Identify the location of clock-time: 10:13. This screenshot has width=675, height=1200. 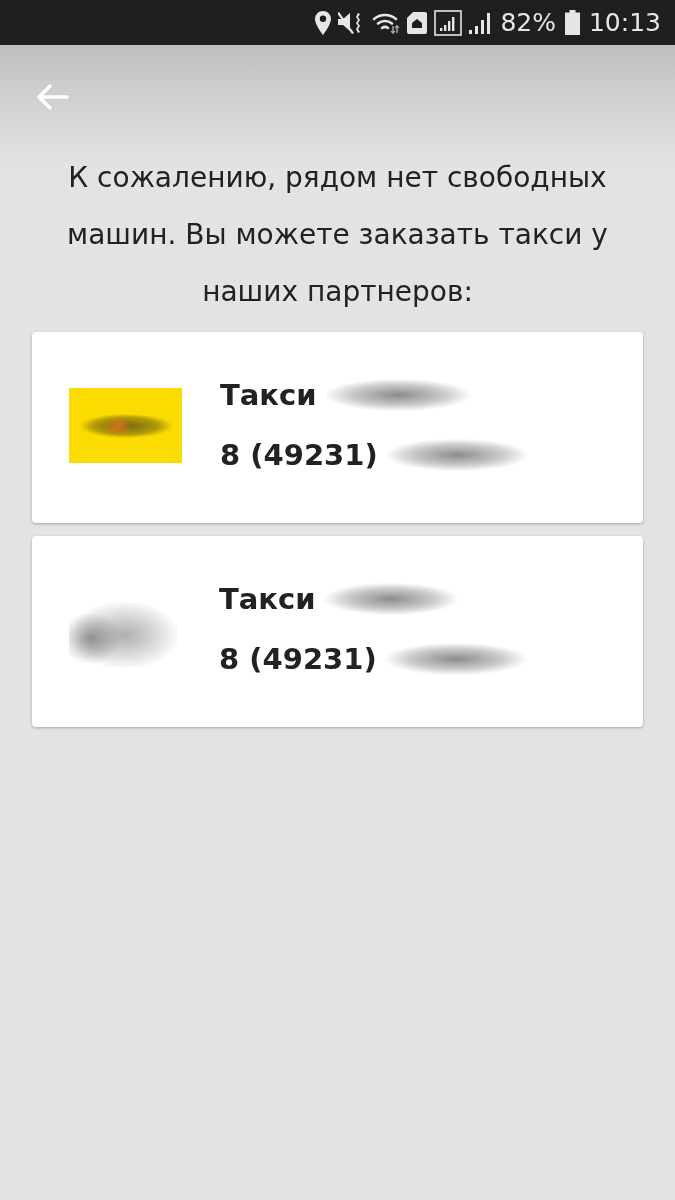
(624, 22).